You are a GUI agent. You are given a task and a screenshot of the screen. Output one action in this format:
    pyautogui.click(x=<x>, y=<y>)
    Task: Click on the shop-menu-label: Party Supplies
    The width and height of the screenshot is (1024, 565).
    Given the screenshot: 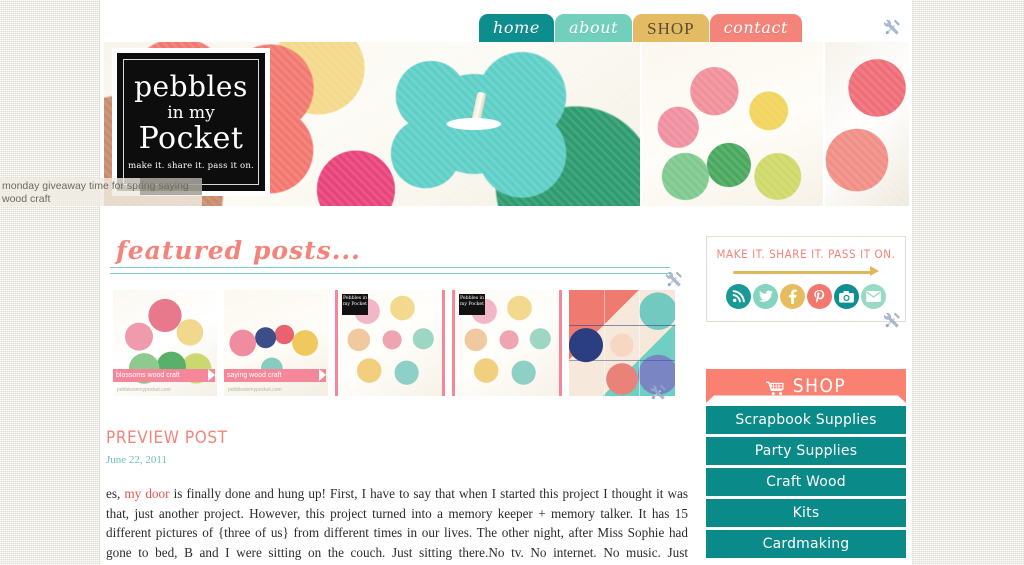 What is the action you would take?
    pyautogui.click(x=806, y=451)
    